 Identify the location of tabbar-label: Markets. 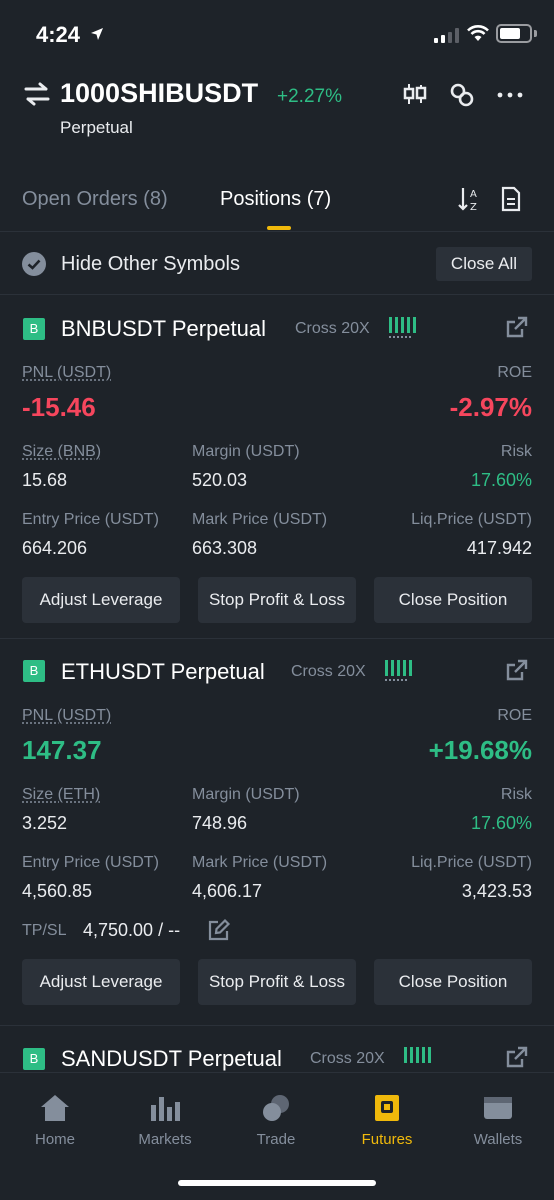
(165, 1139).